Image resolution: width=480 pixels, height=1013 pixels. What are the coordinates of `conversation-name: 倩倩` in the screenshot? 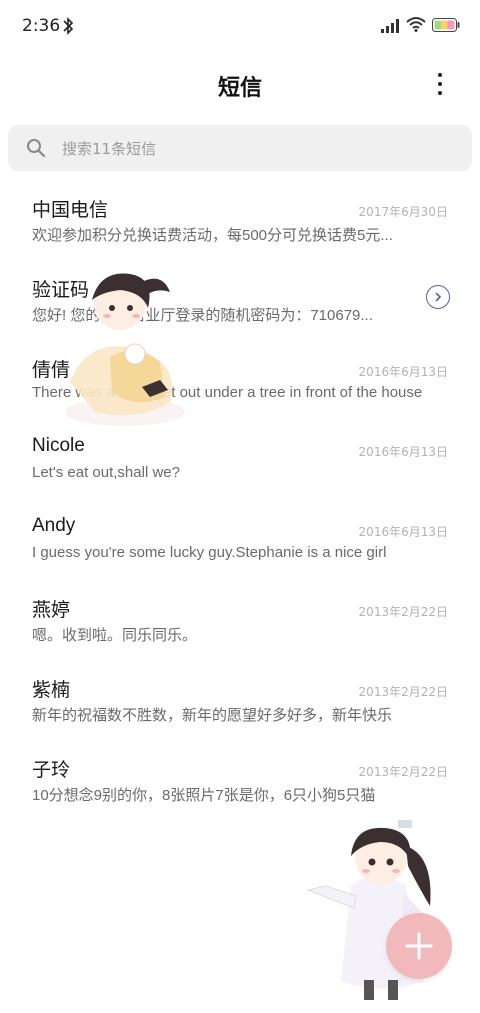 It's located at (51, 370).